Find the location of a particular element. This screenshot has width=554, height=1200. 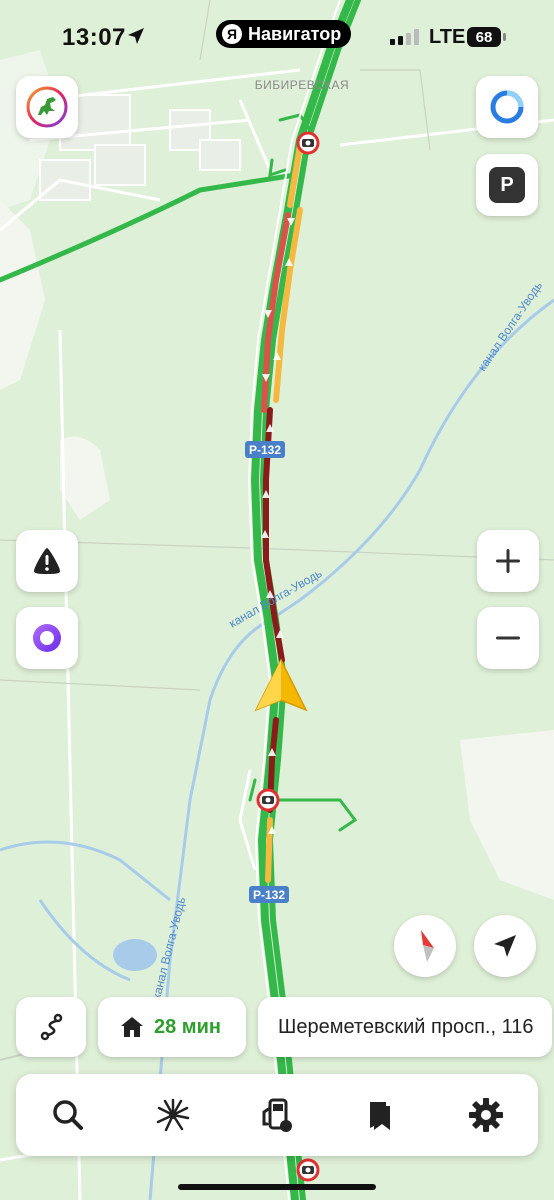

road-label-r132-bottom: Р-132 is located at coordinates (269, 895).